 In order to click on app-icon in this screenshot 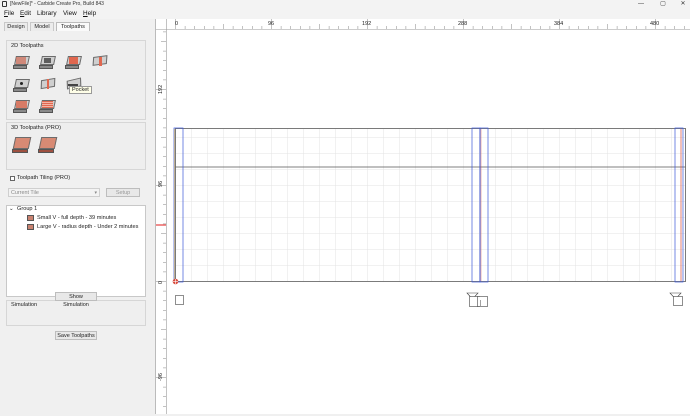, I will do `click(4, 4)`.